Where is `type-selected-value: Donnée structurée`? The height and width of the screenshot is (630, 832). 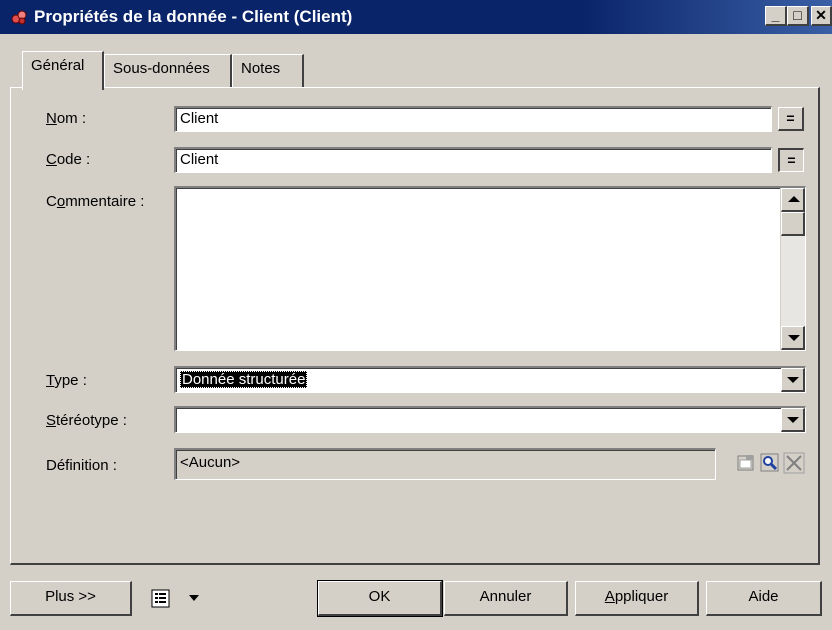
type-selected-value: Donnée structurée is located at coordinates (244, 379).